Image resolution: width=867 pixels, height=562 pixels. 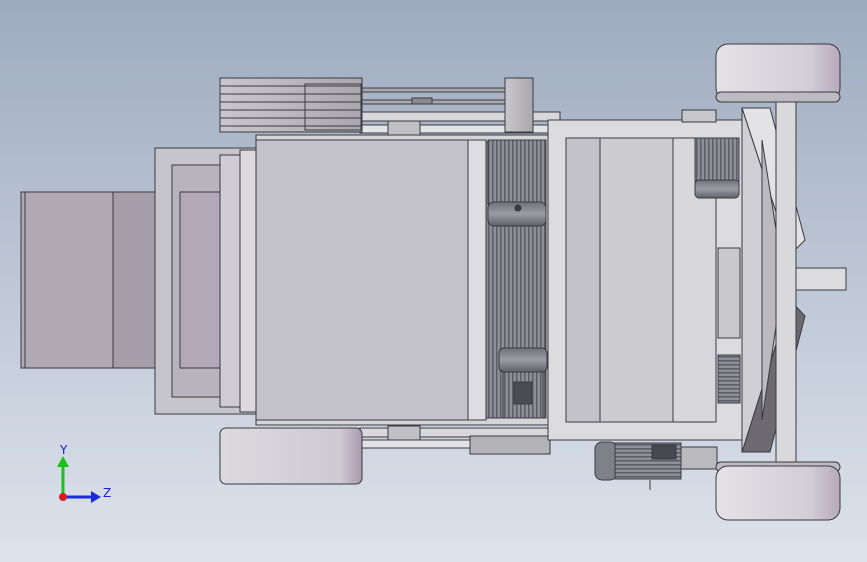 What do you see at coordinates (778, 491) in the screenshot?
I see `wheel-bottom-right` at bounding box center [778, 491].